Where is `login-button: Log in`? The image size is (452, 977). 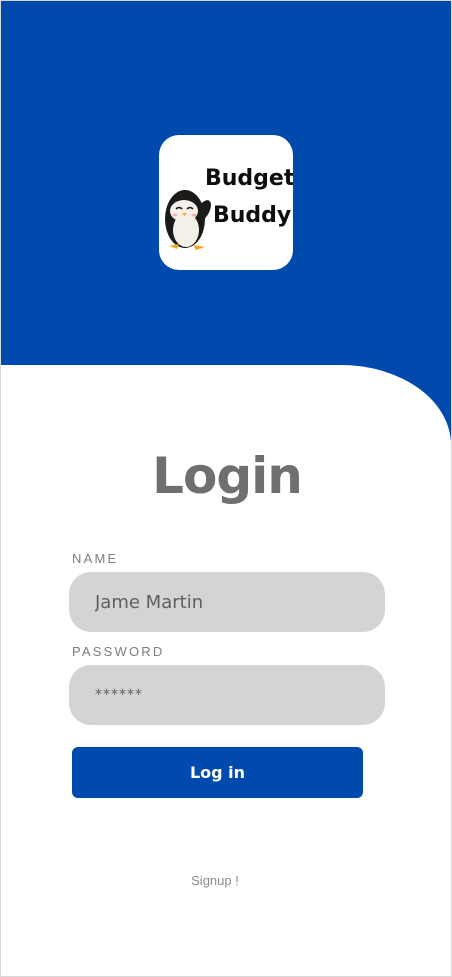
login-button: Log in is located at coordinates (217, 772).